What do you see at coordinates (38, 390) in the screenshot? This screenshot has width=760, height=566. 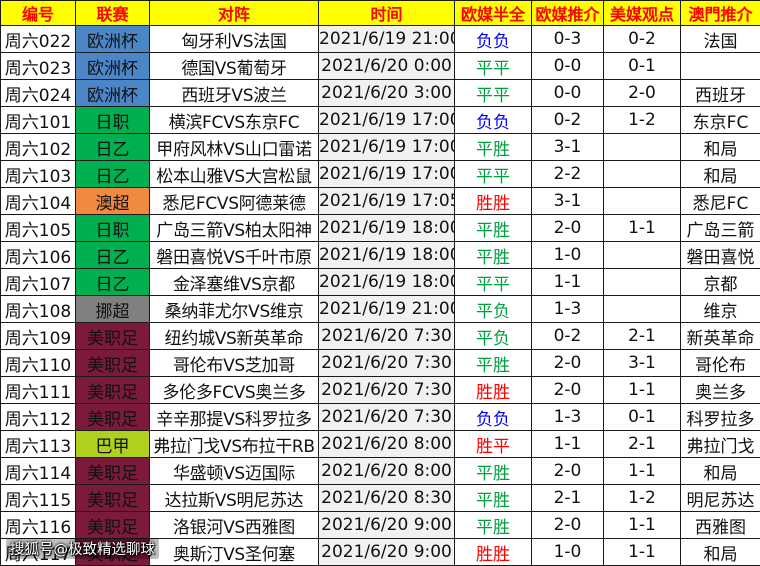 I see `cell-match-id: 周六111` at bounding box center [38, 390].